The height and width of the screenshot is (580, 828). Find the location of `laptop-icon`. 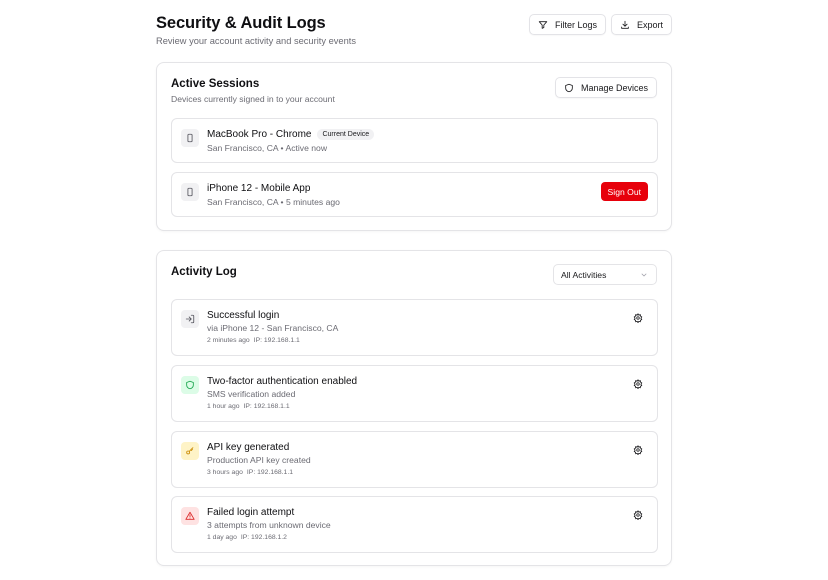

laptop-icon is located at coordinates (190, 138).